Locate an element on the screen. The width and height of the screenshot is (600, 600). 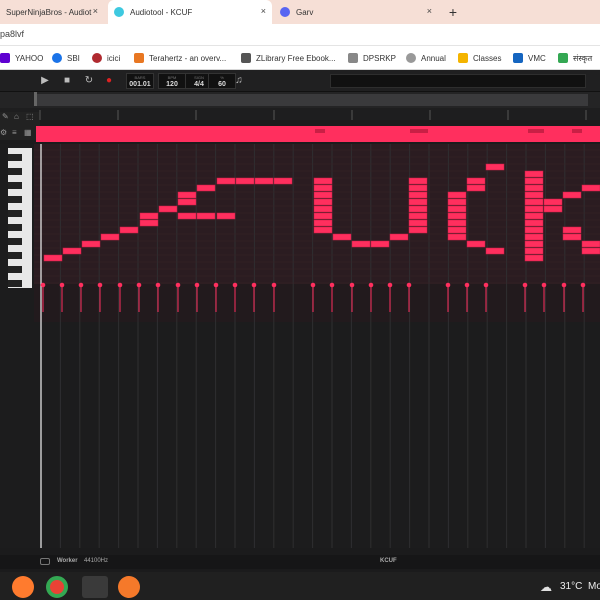
address-bar: pa8lvf is located at coordinates (300, 35).